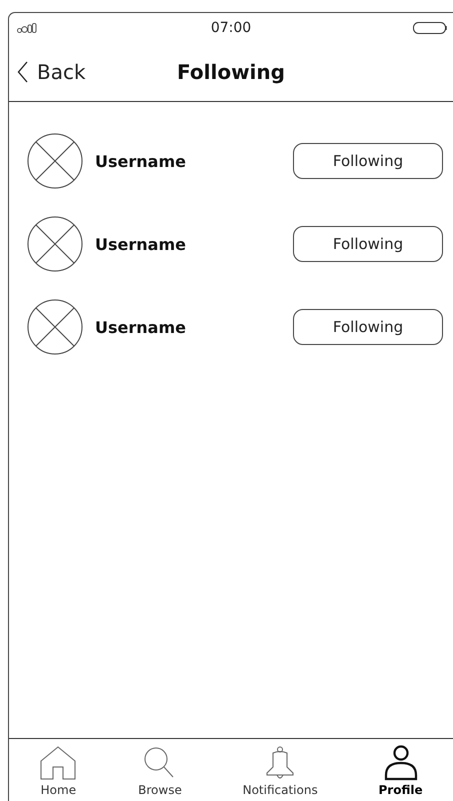 The width and height of the screenshot is (453, 801). I want to click on signal-icon, so click(27, 28).